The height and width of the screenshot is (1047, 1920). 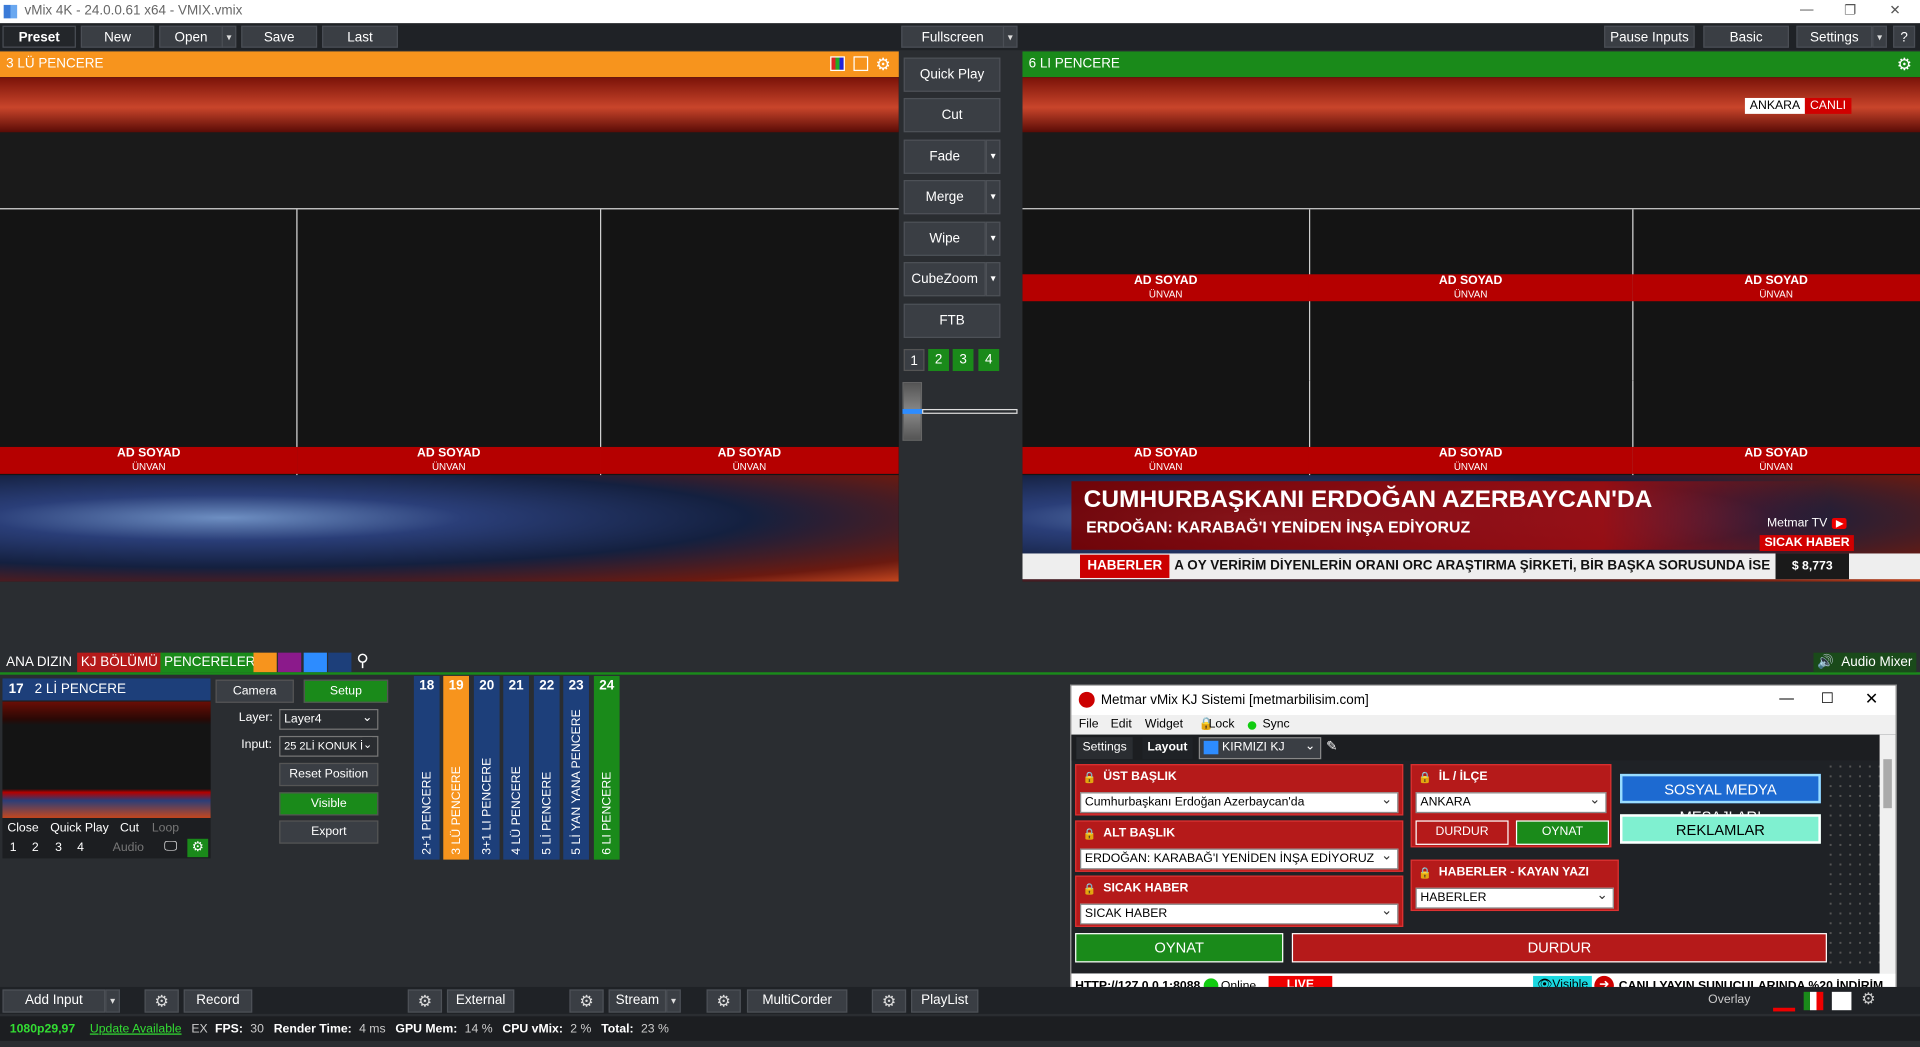 I want to click on input-overlay-1: 1, so click(x=13, y=847).